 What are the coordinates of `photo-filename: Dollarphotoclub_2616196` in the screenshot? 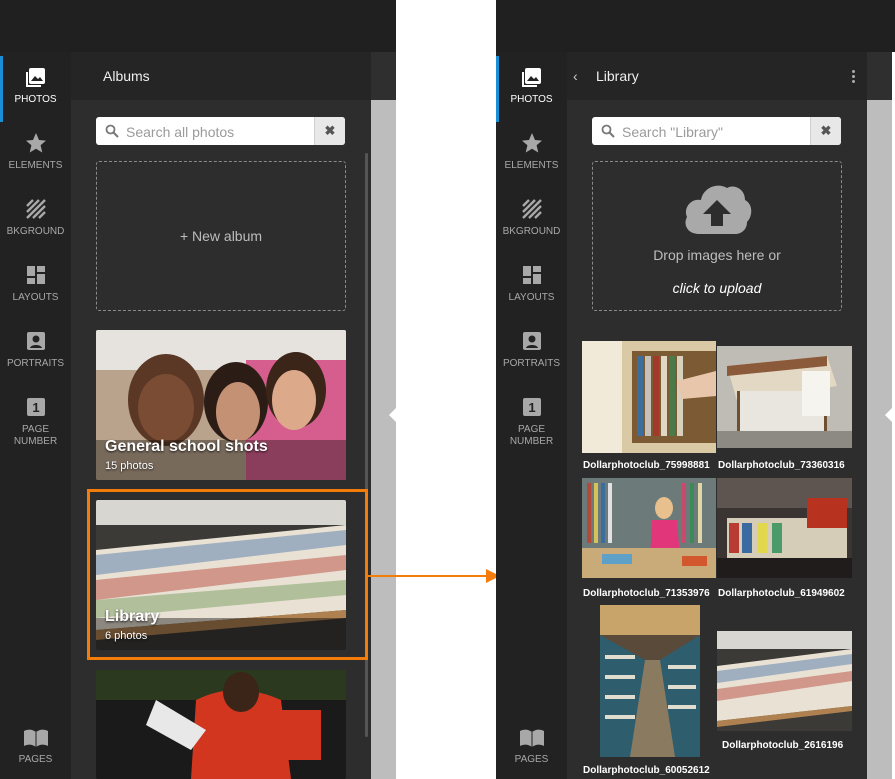 It's located at (783, 745).